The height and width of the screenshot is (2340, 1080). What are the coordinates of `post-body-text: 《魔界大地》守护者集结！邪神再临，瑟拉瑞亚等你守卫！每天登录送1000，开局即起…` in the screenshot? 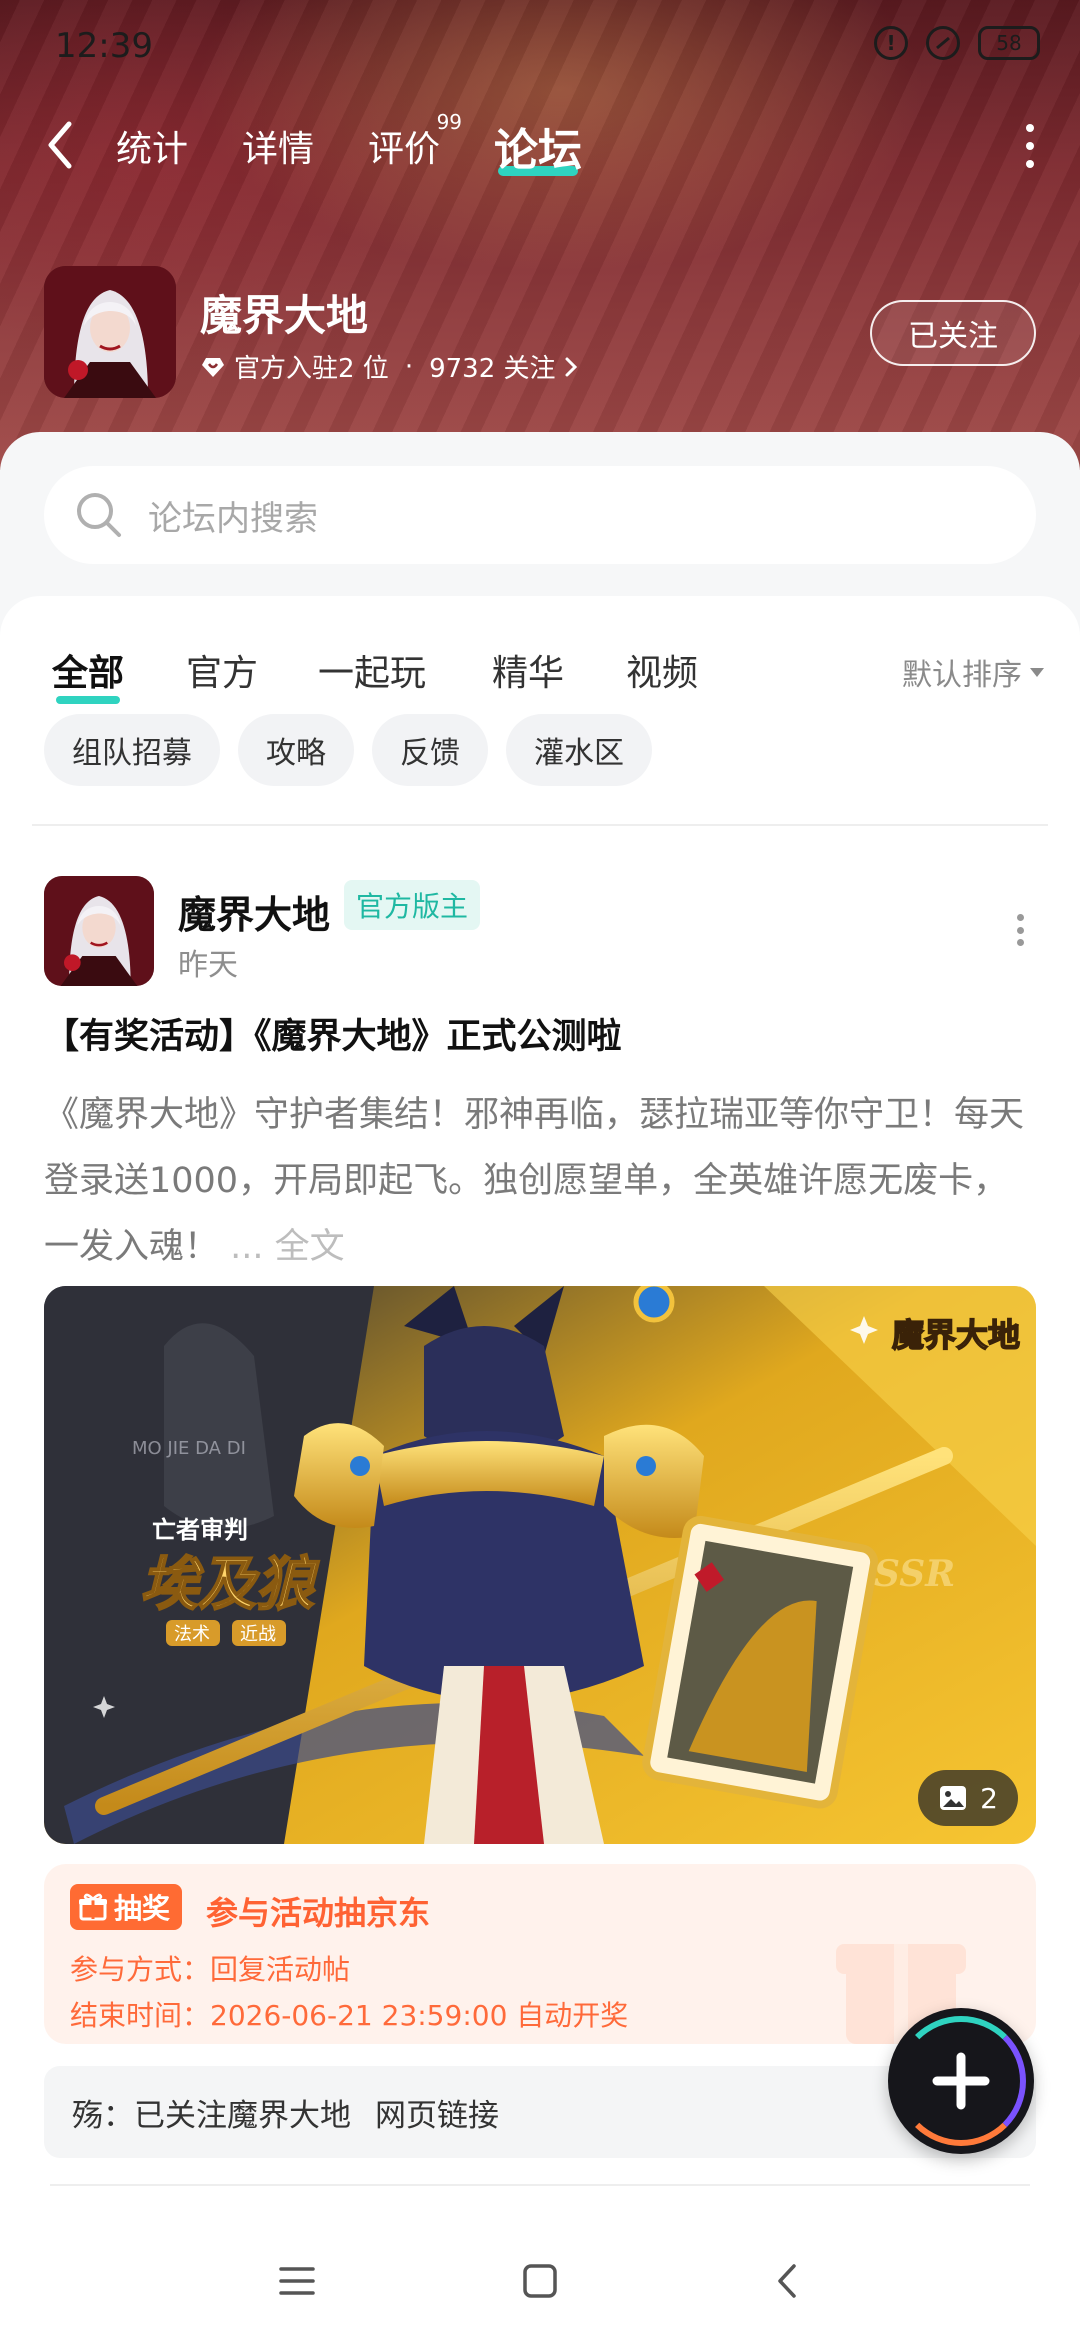 It's located at (534, 1181).